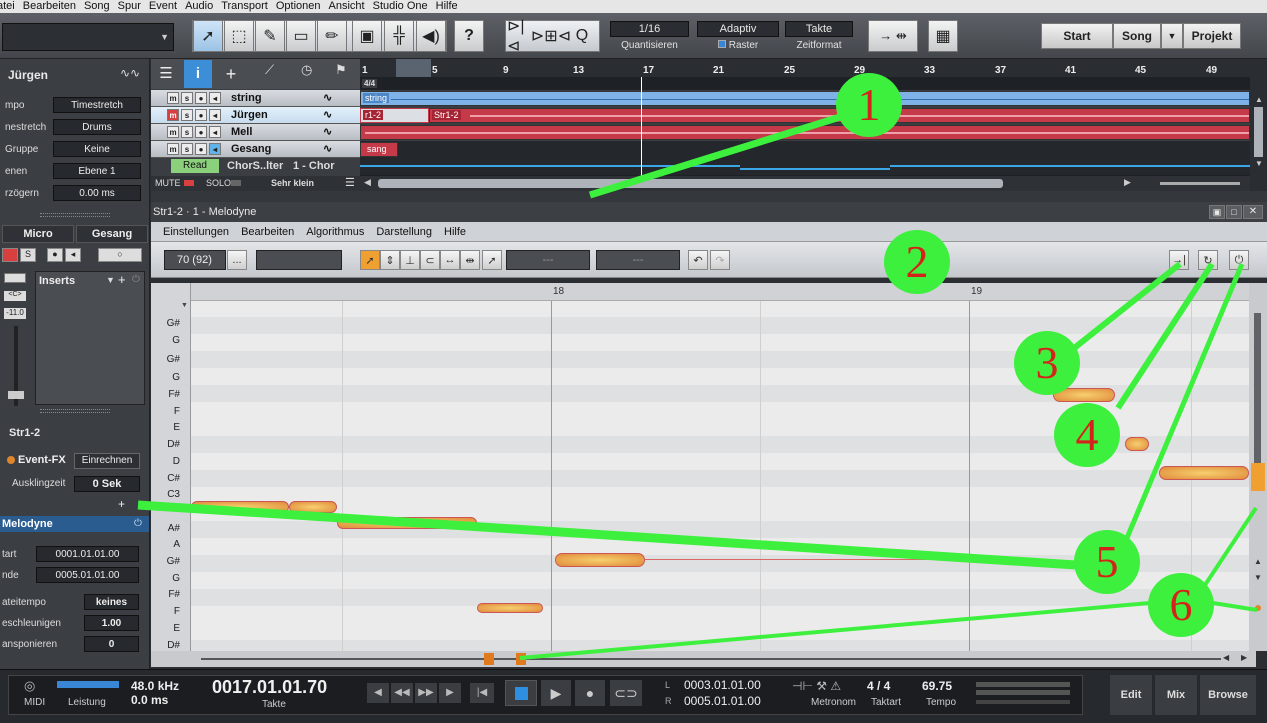 The image size is (1267, 723). What do you see at coordinates (819, 29) in the screenshot?
I see `timebase-value: Takte` at bounding box center [819, 29].